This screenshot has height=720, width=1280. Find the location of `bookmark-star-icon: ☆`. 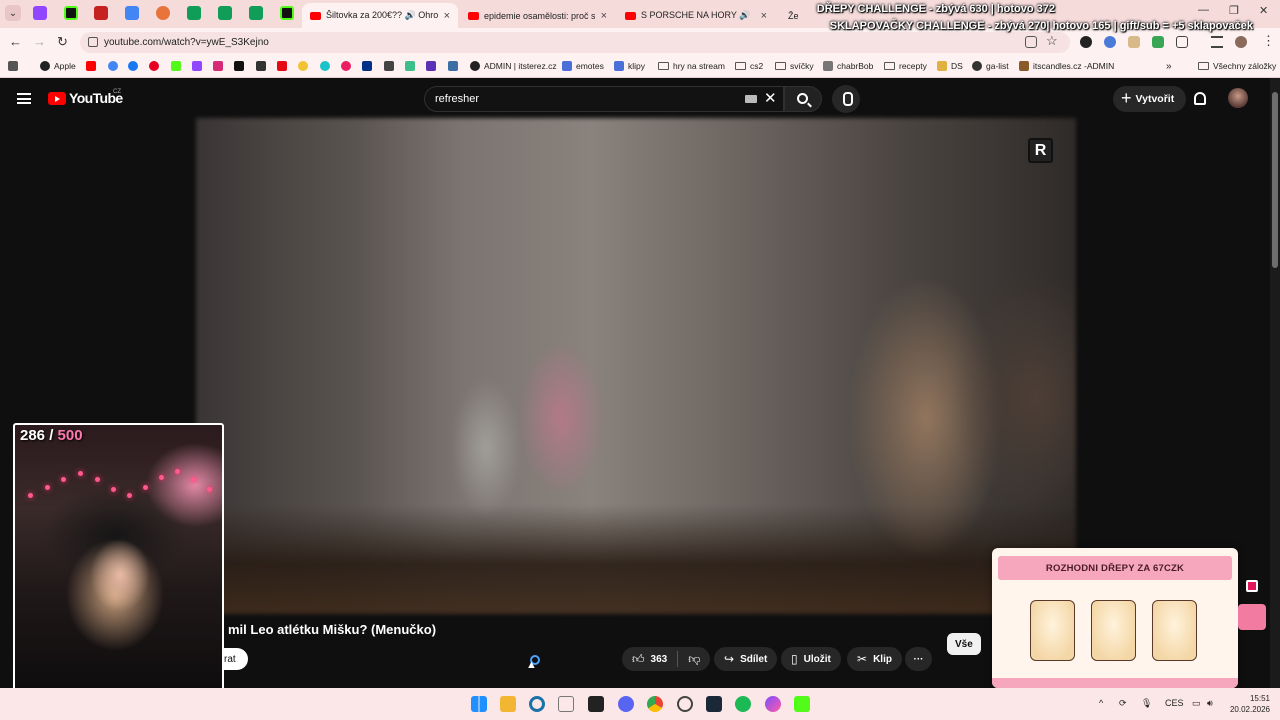

bookmark-star-icon: ☆ is located at coordinates (1052, 41).